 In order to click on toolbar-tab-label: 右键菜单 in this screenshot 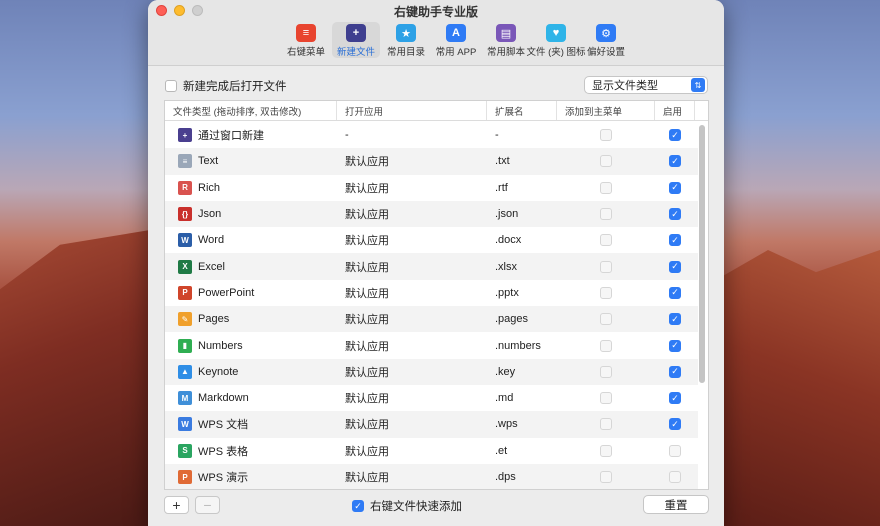, I will do `click(305, 52)`.